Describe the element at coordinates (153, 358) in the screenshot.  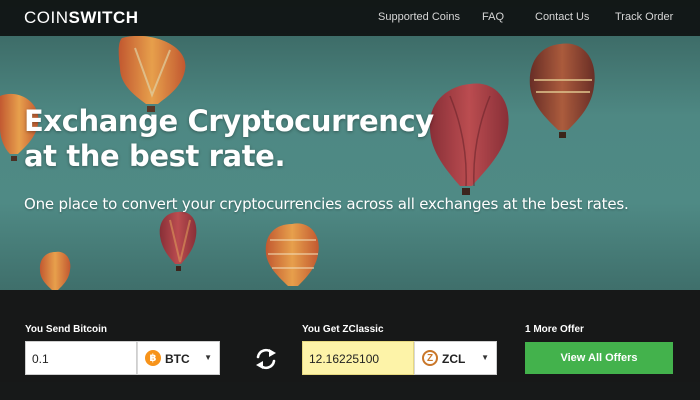
I see `bitcoin-icon: ฿` at that location.